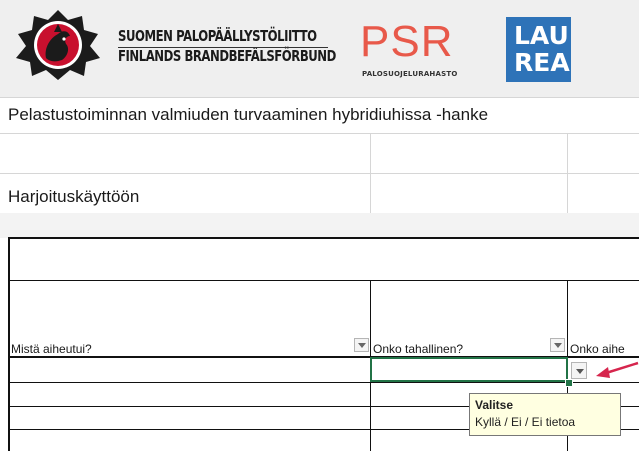 The height and width of the screenshot is (451, 639). I want to click on spl-name-fi: SUOMEN PALOPÄÄLLYSTÖLIITTO, so click(217, 36).